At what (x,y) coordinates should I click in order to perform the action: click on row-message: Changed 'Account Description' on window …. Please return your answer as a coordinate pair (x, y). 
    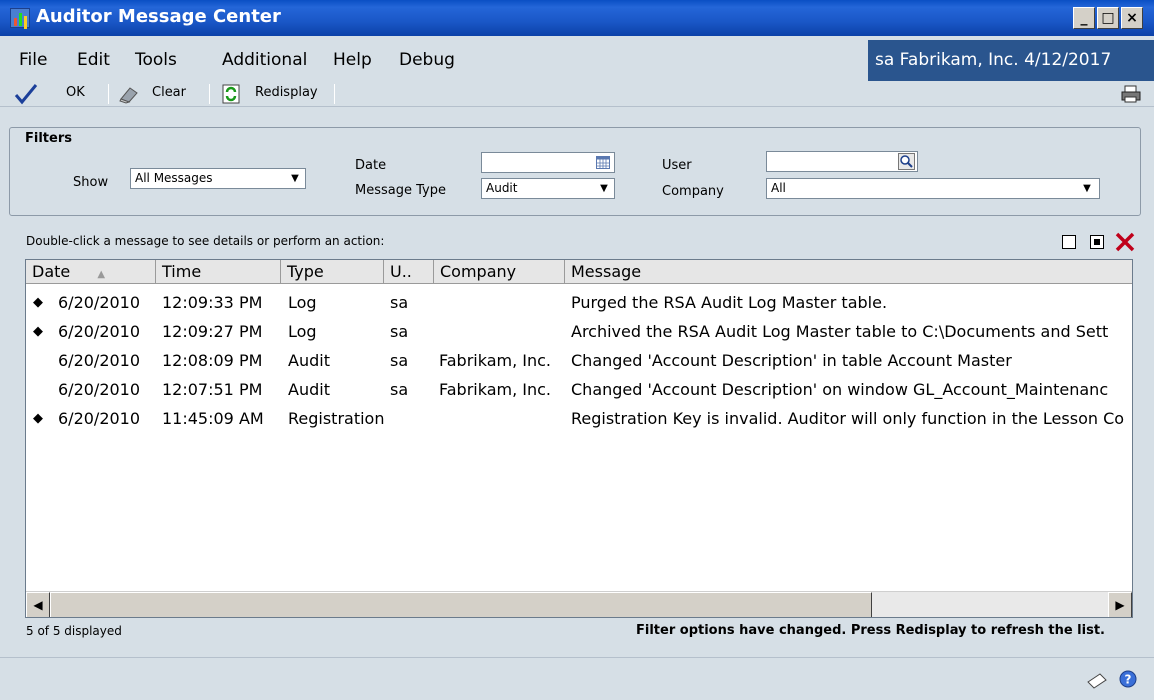
    Looking at the image, I should click on (840, 389).